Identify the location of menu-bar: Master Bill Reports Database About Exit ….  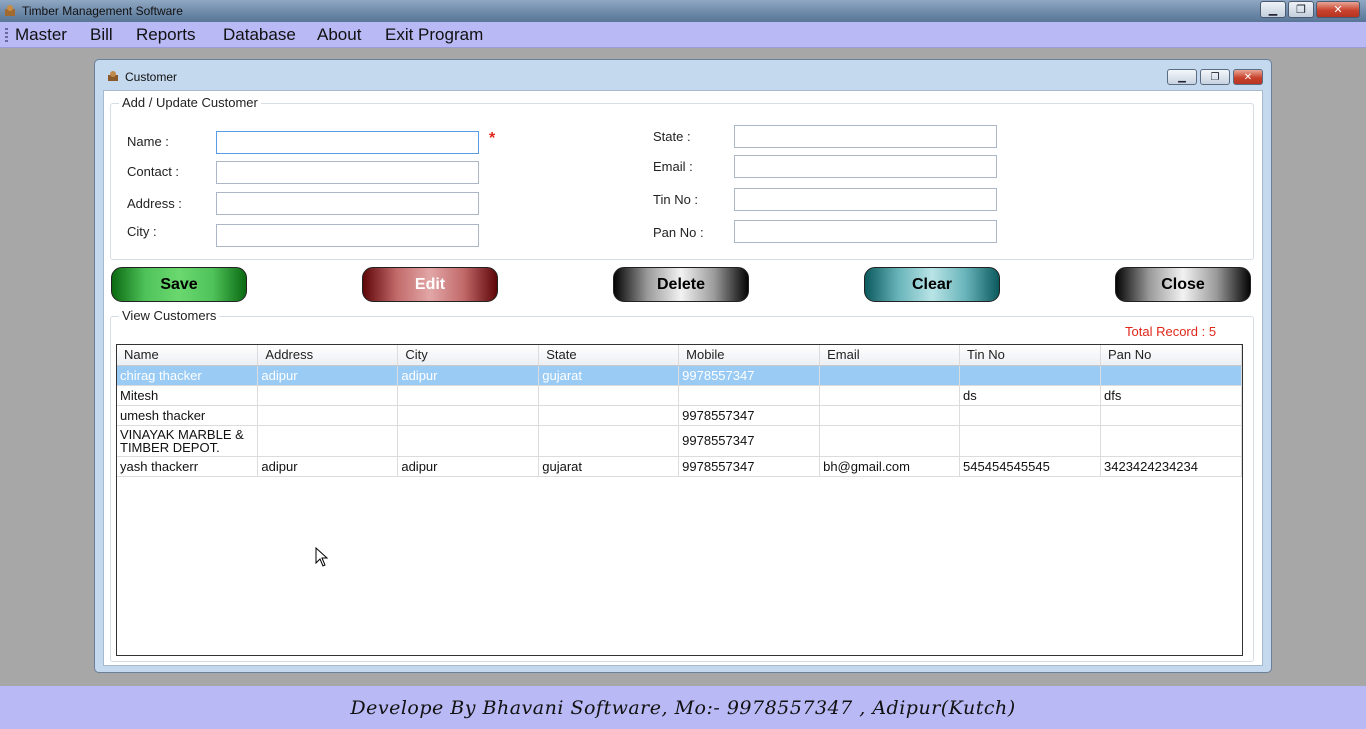
(683, 35).